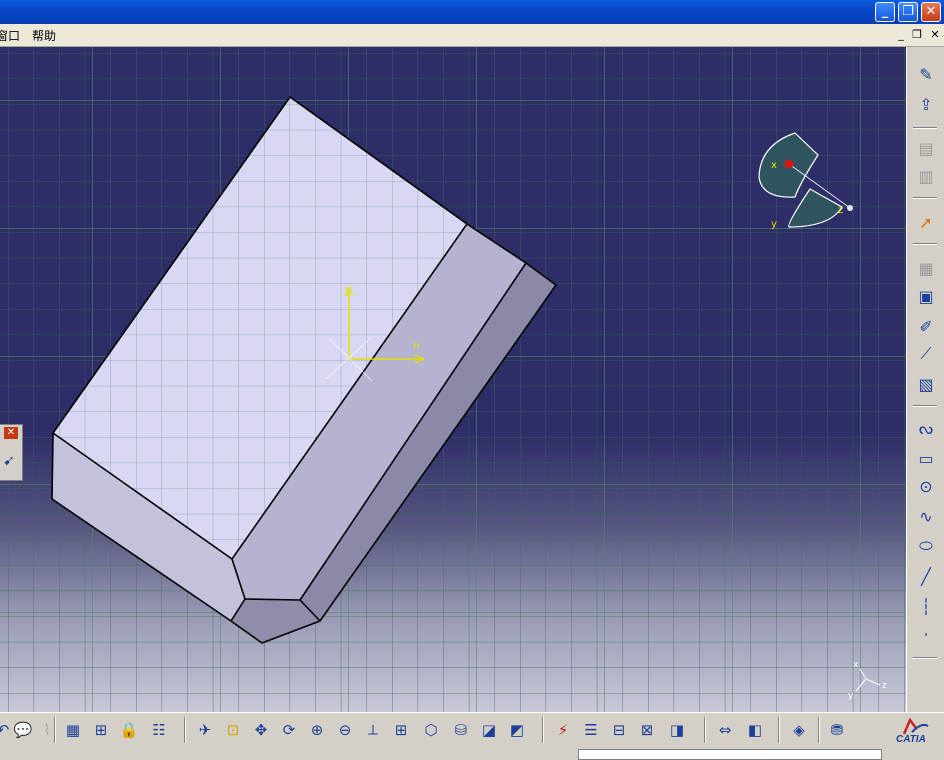 This screenshot has height=760, width=944. What do you see at coordinates (10, 35) in the screenshot?
I see `menu-window: 窗口` at bounding box center [10, 35].